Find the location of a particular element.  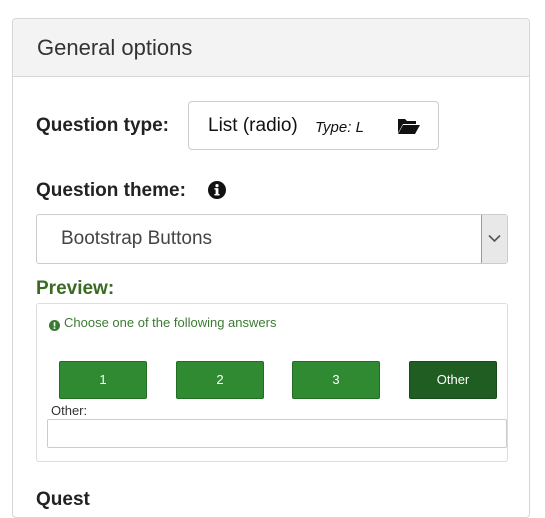

answer-button-3: 3 is located at coordinates (336, 380).